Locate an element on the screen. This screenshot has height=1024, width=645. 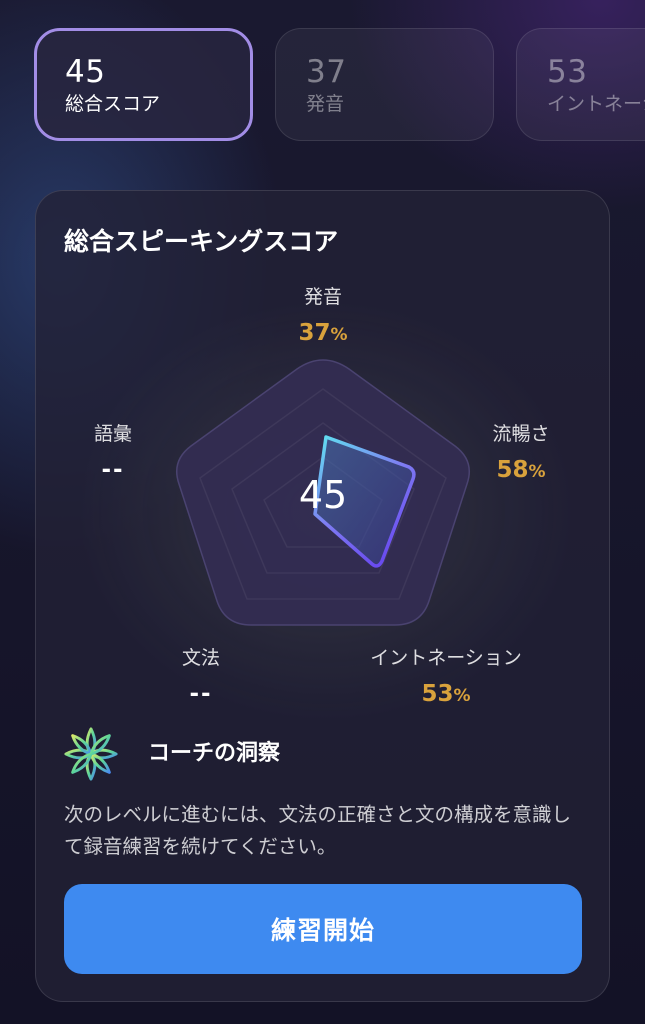
metric-name: 語彙 is located at coordinates (112, 434).